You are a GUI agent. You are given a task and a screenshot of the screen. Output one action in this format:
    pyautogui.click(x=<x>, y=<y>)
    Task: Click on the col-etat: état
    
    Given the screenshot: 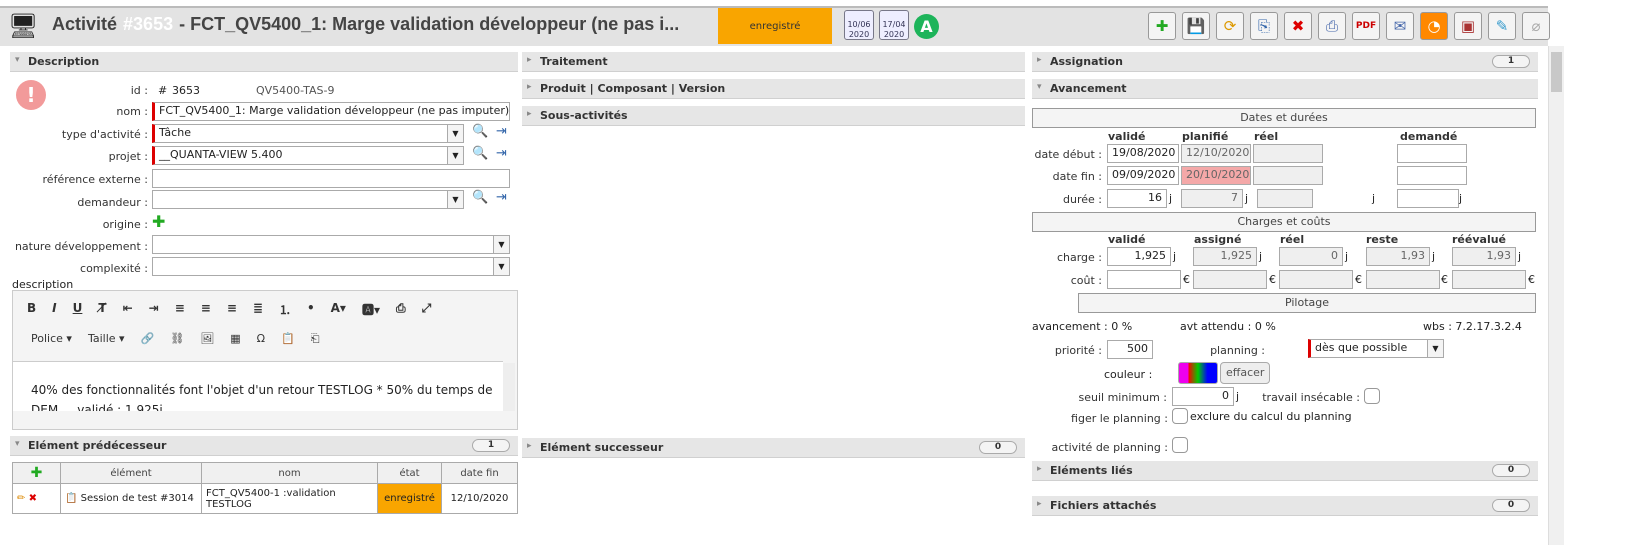 What is the action you would take?
    pyautogui.click(x=409, y=473)
    